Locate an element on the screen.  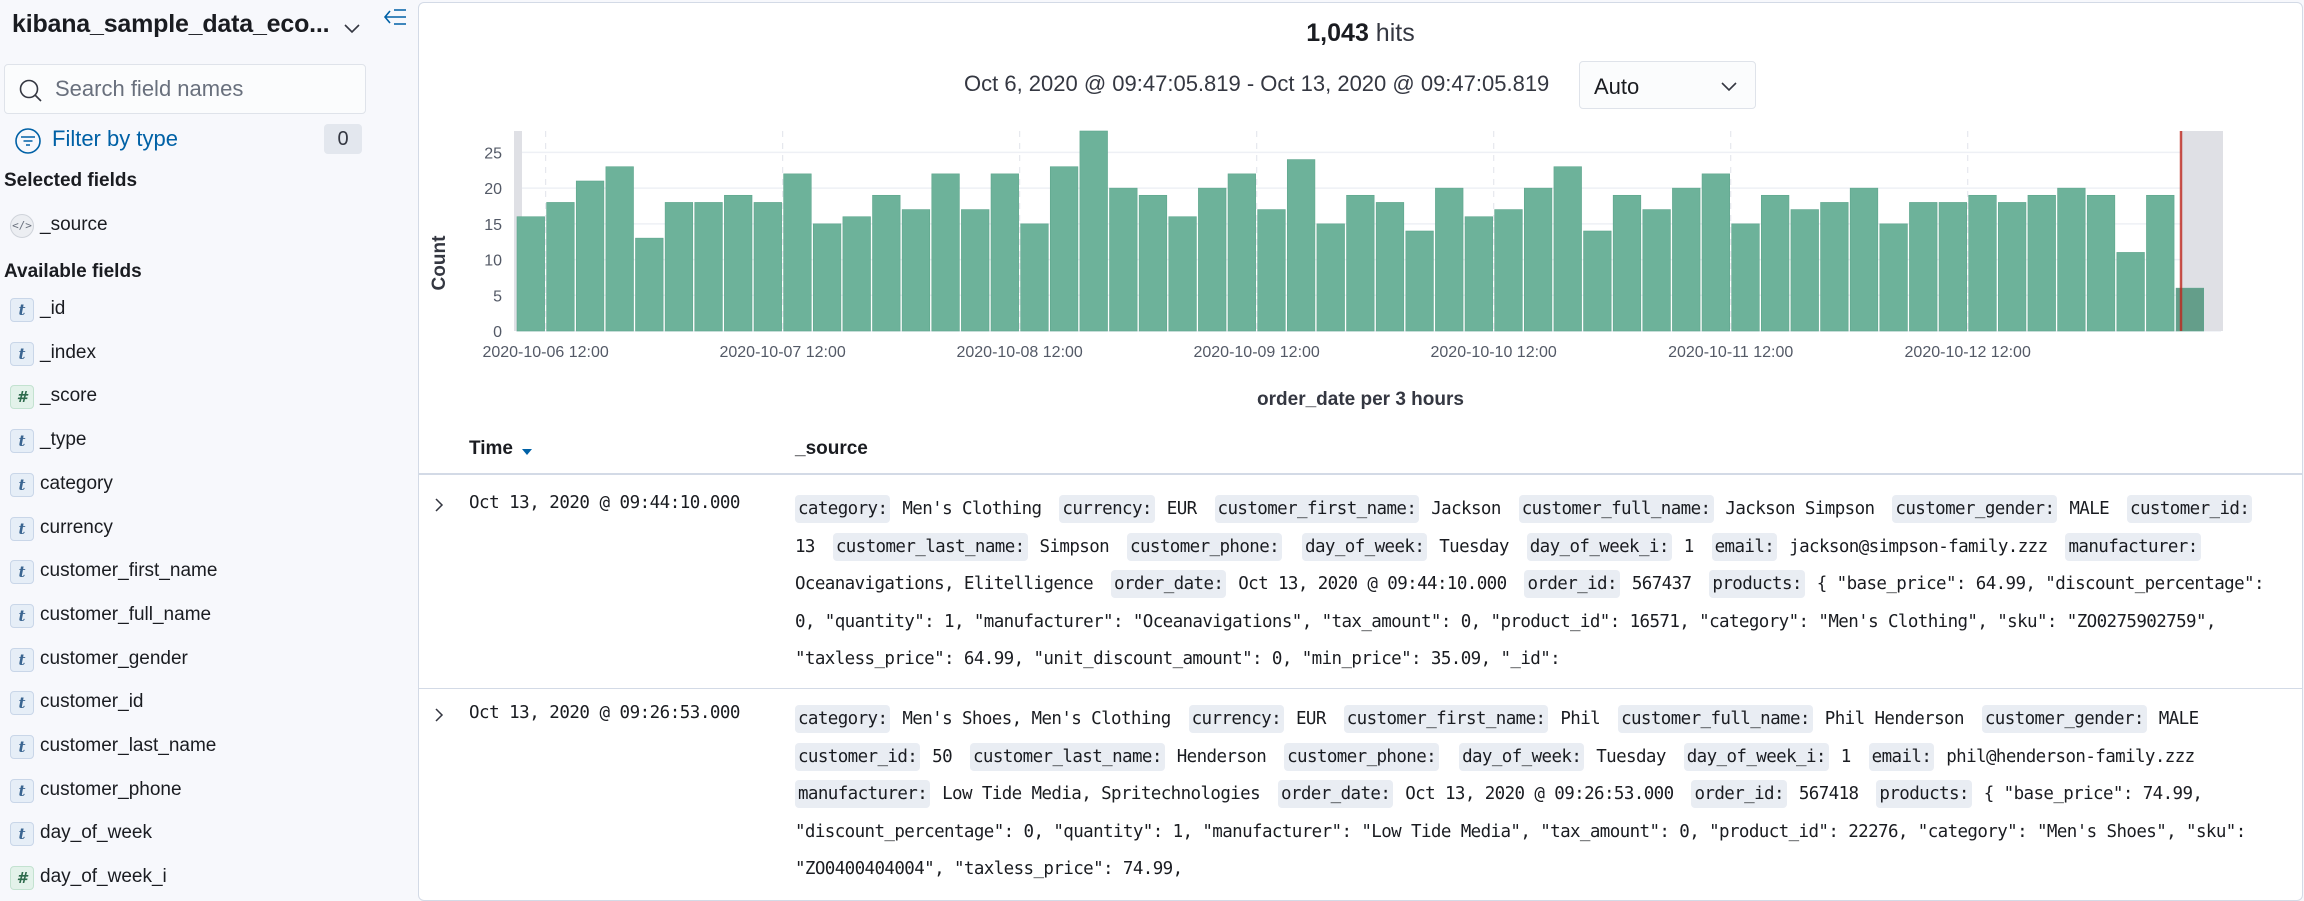
filter-by-type-button: Filter by type 0 is located at coordinates (188, 139).